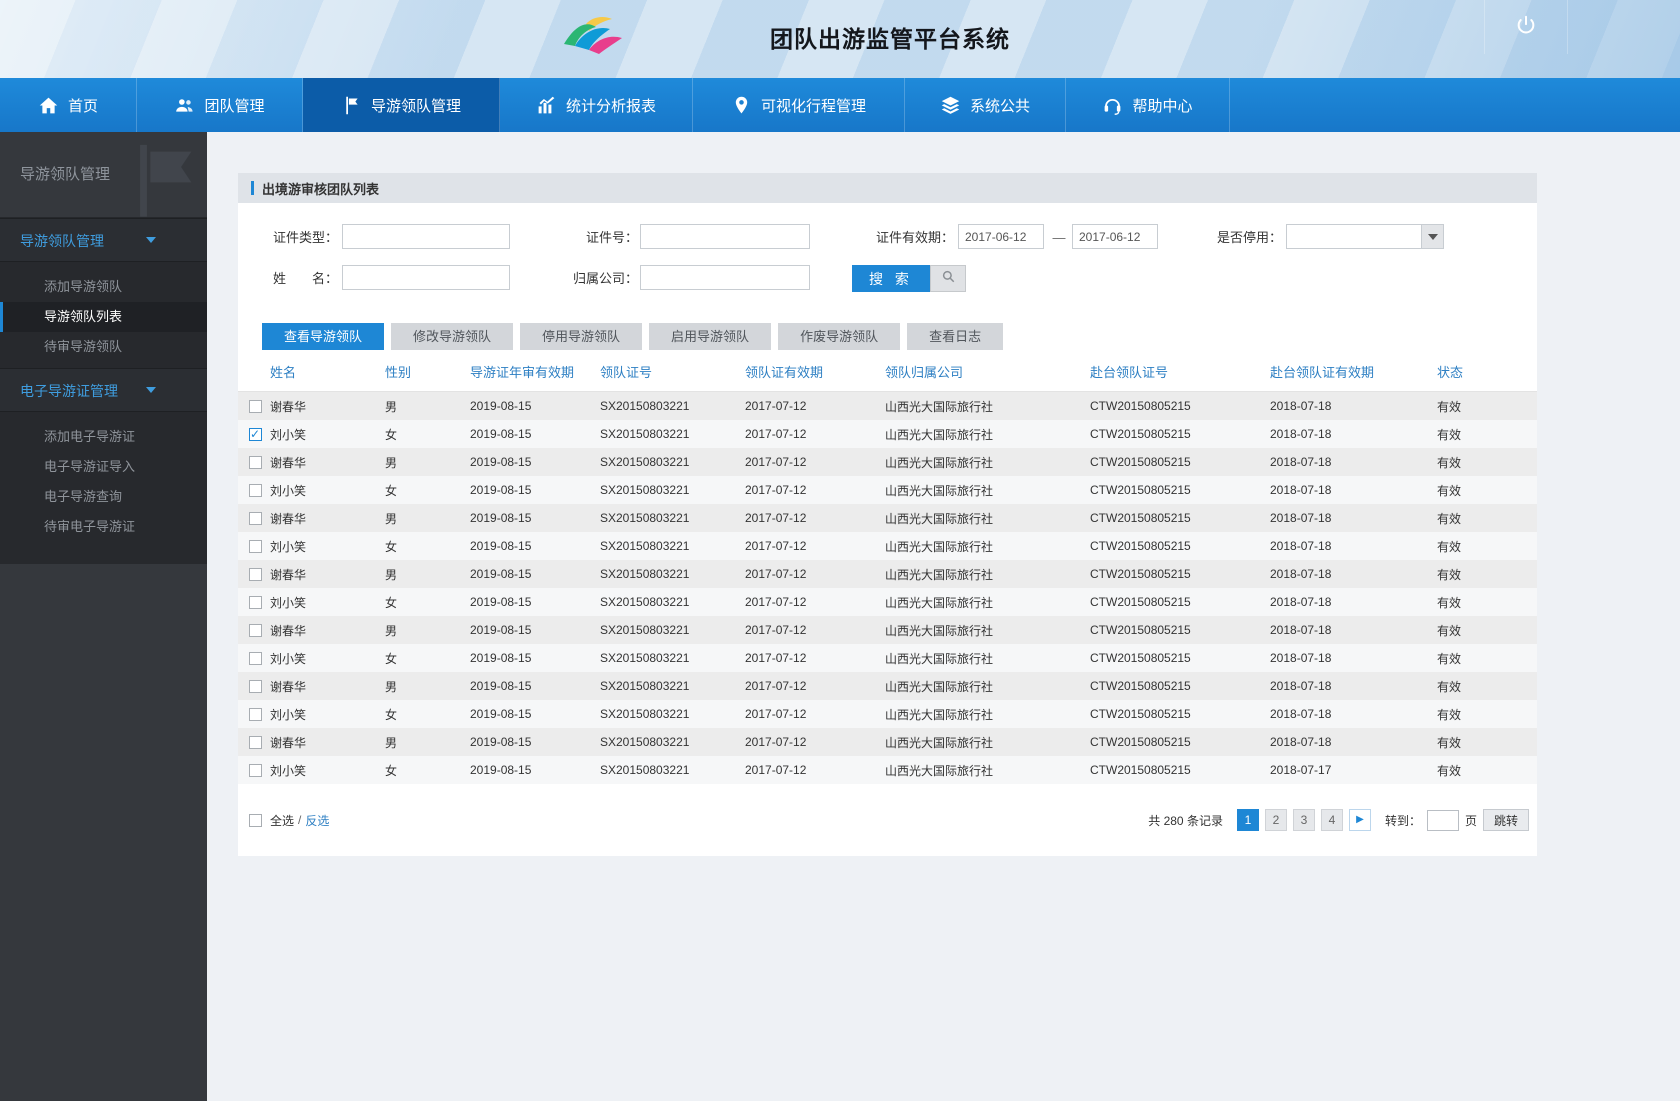  Describe the element at coordinates (596, 105) in the screenshot. I see `nav-item-stats: 统计分析报表` at that location.